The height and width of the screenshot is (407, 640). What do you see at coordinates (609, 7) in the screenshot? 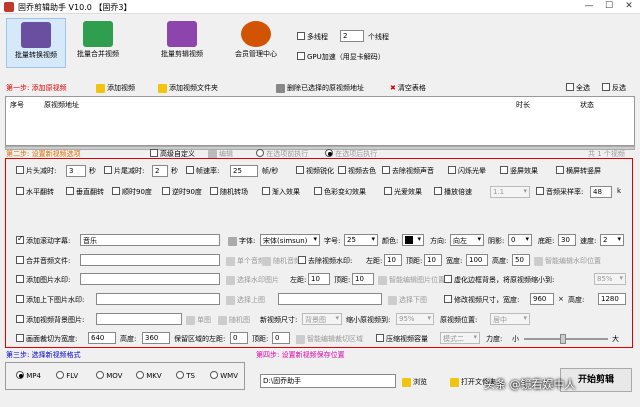
I see `maximize-button: ☐` at bounding box center [609, 7].